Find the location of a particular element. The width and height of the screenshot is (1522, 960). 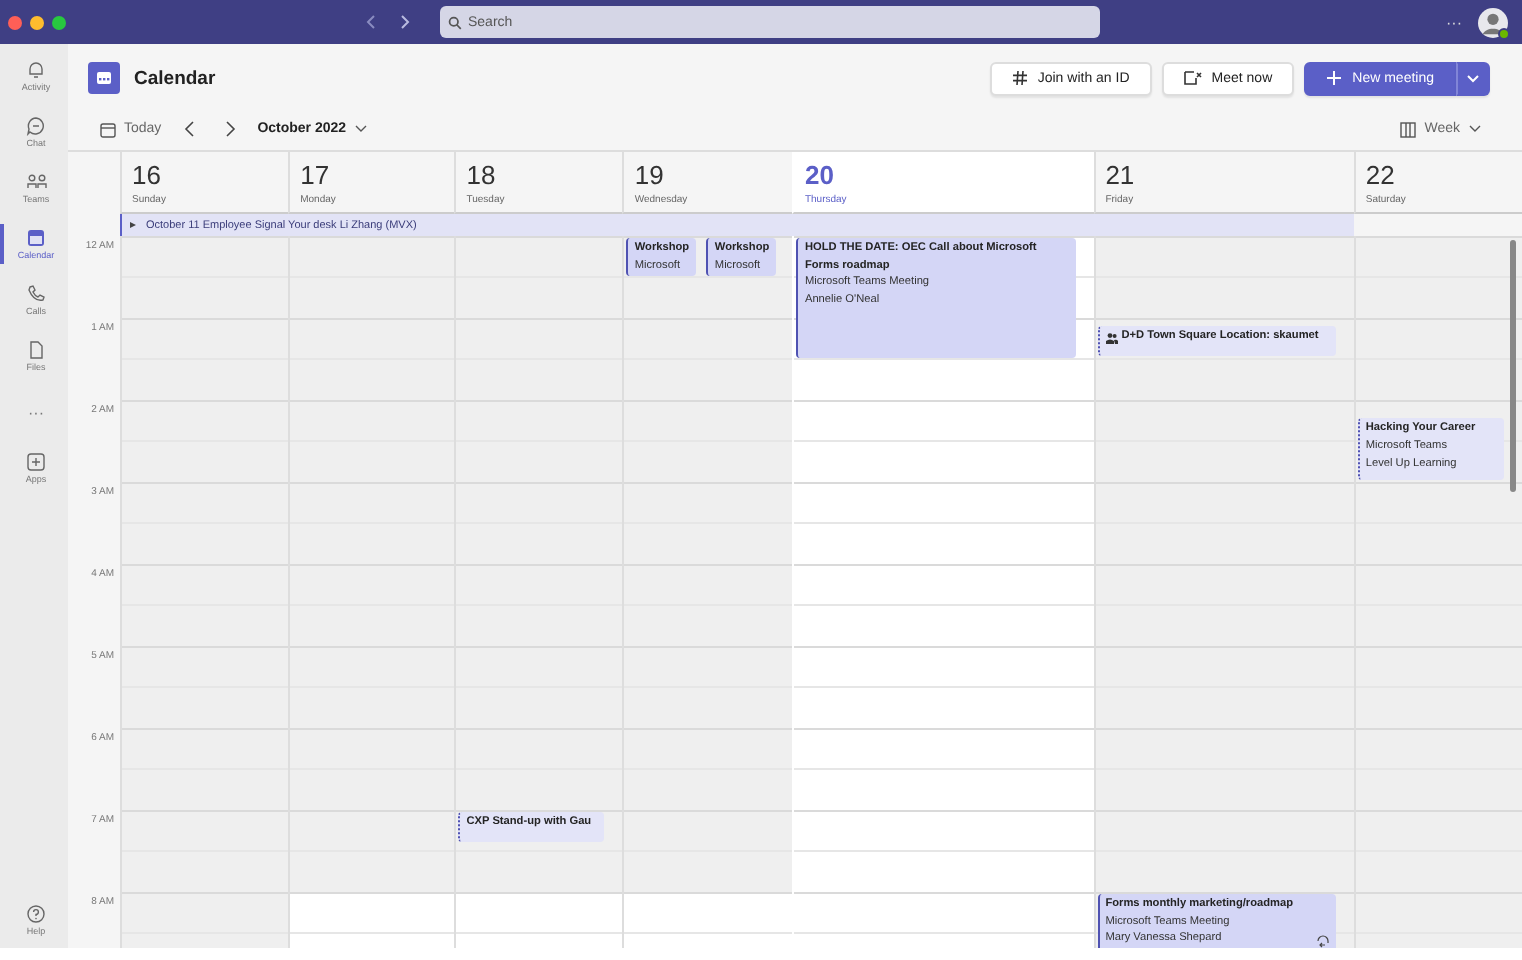

chat-icon is located at coordinates (36, 126).